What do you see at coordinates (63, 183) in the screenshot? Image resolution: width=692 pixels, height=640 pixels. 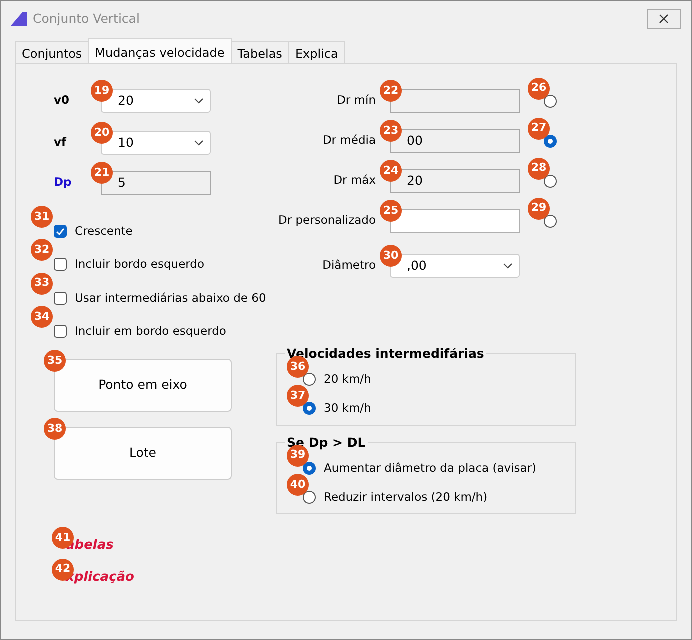 I see `field-label: Dp` at bounding box center [63, 183].